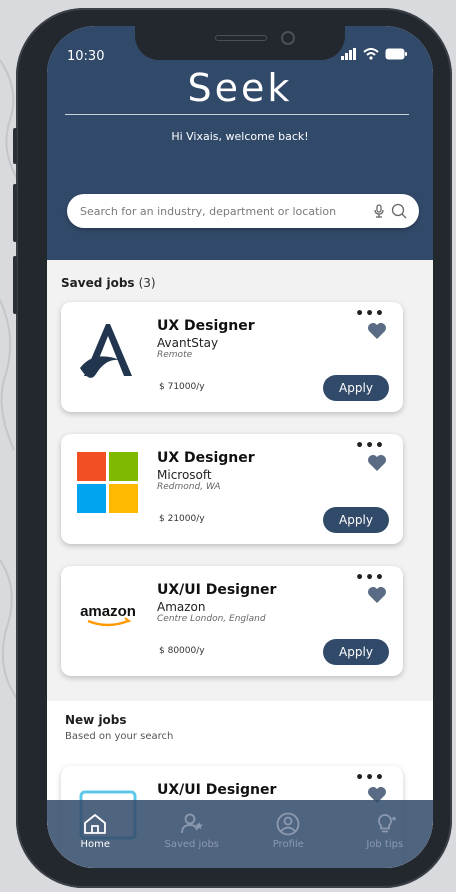 The width and height of the screenshot is (456, 892). Describe the element at coordinates (288, 844) in the screenshot. I see `nav-label-profile: Profile` at that location.